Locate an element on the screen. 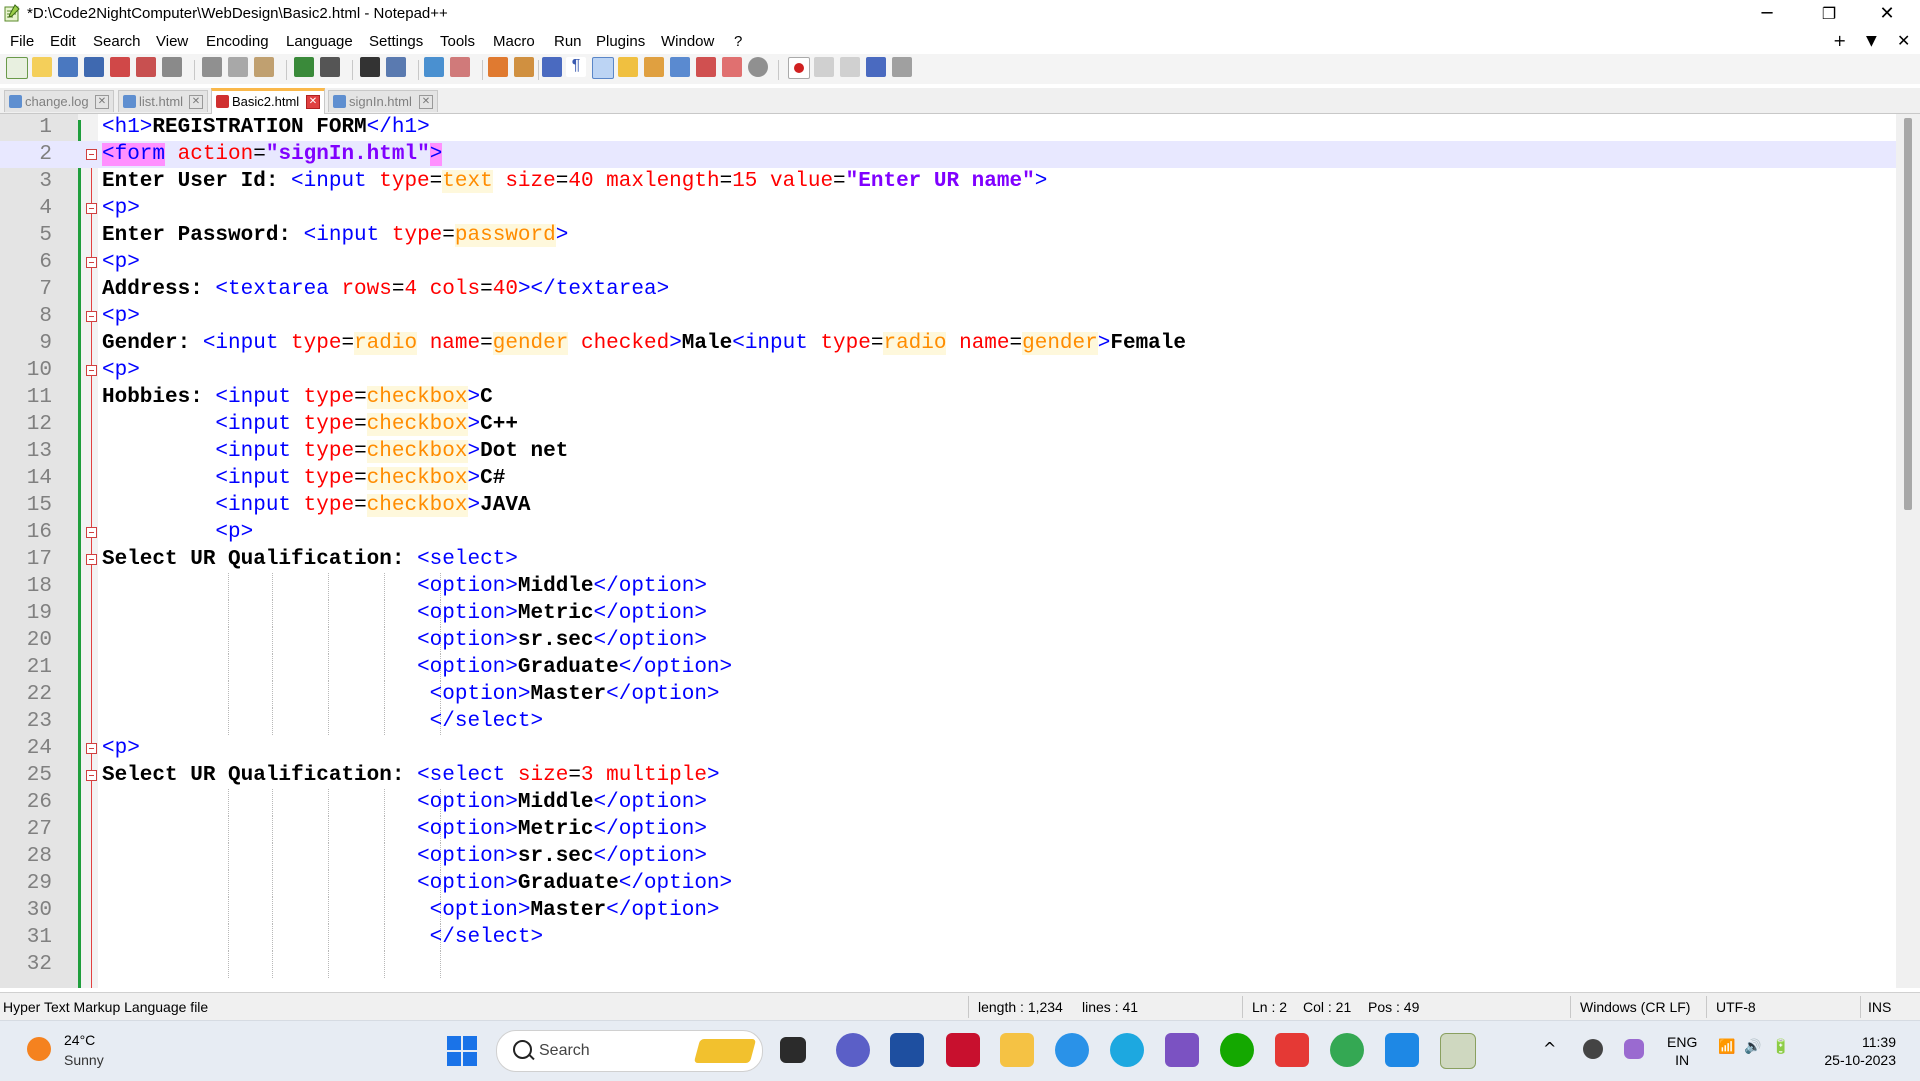 The height and width of the screenshot is (1081, 1920). code-line: 24 <p> is located at coordinates (948, 748).